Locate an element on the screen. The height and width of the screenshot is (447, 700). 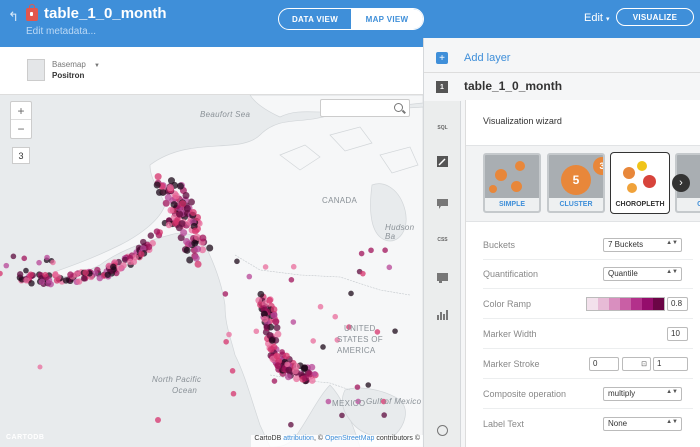
layer-name: table_1_0_month is located at coordinates (513, 86).